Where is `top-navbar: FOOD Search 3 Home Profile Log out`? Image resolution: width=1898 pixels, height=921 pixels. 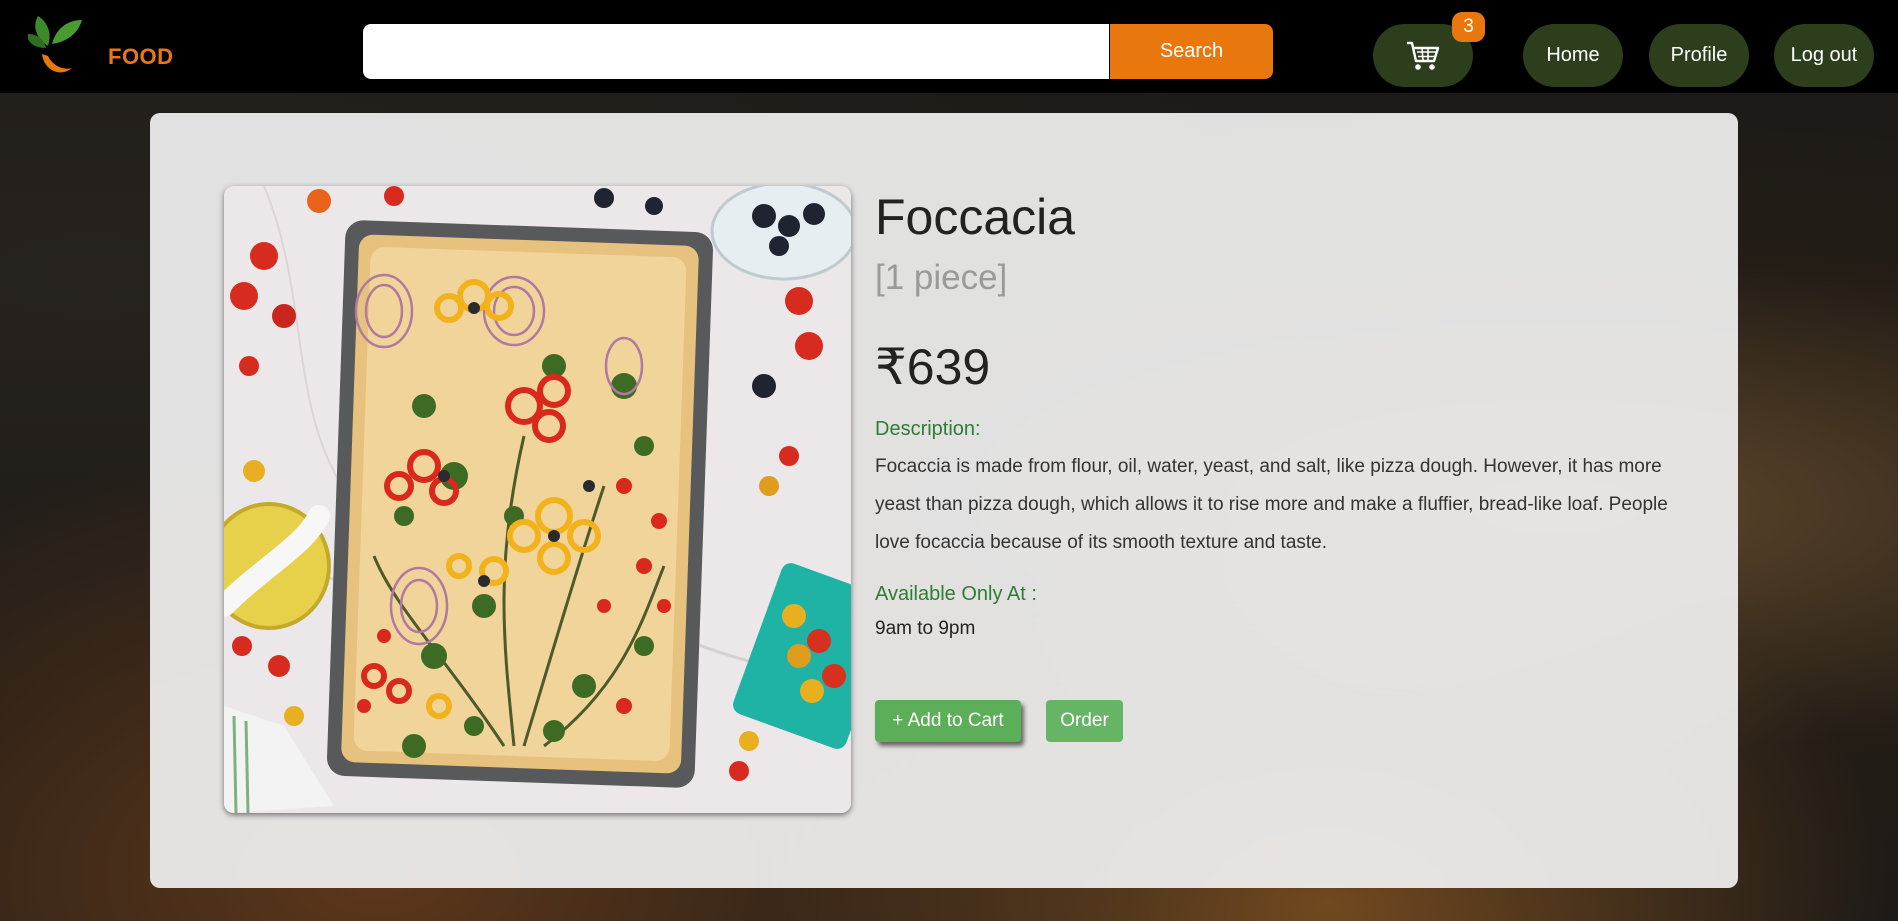 top-navbar: FOOD Search 3 Home Profile Log out is located at coordinates (949, 46).